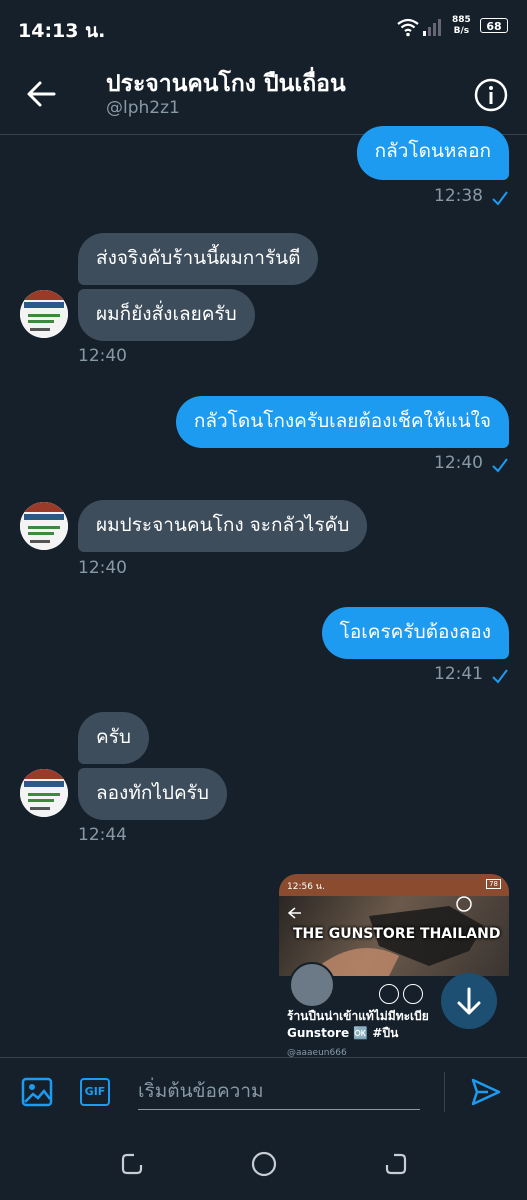 The image size is (527, 1200). I want to click on signal-icon, so click(432, 27).